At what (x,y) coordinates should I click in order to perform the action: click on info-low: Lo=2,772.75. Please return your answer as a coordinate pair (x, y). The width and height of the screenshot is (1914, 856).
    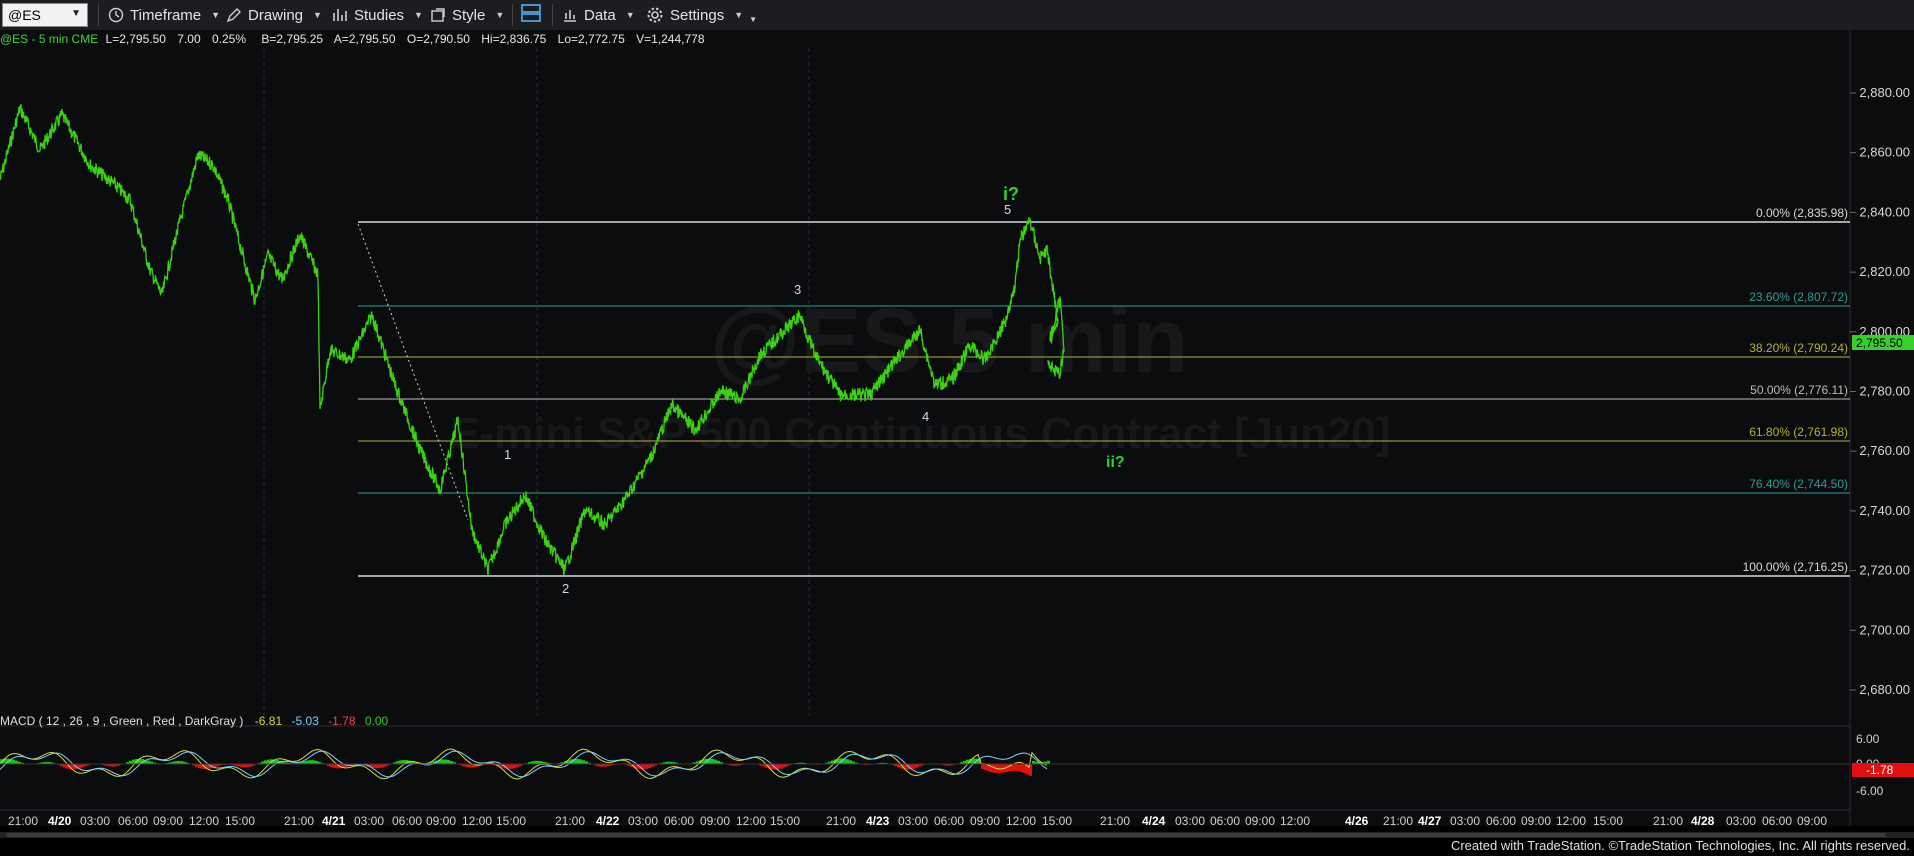
    Looking at the image, I should click on (591, 39).